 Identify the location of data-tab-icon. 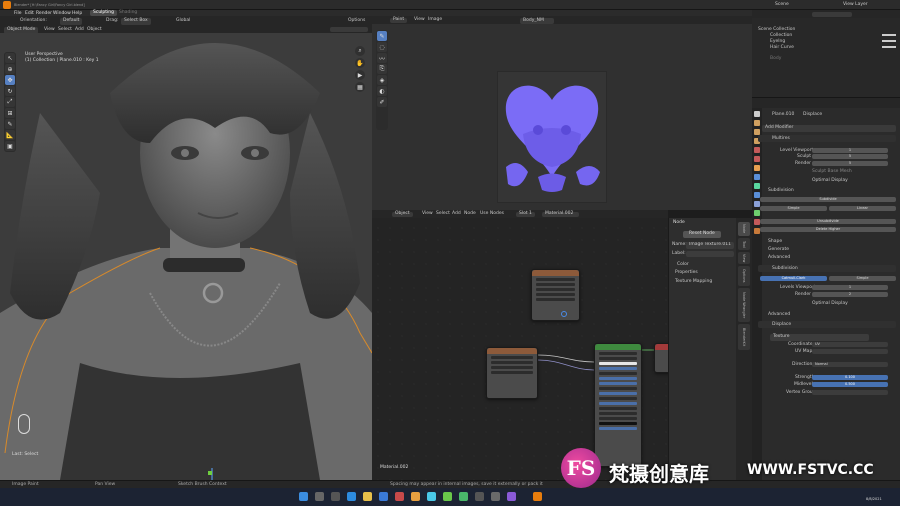
(757, 213).